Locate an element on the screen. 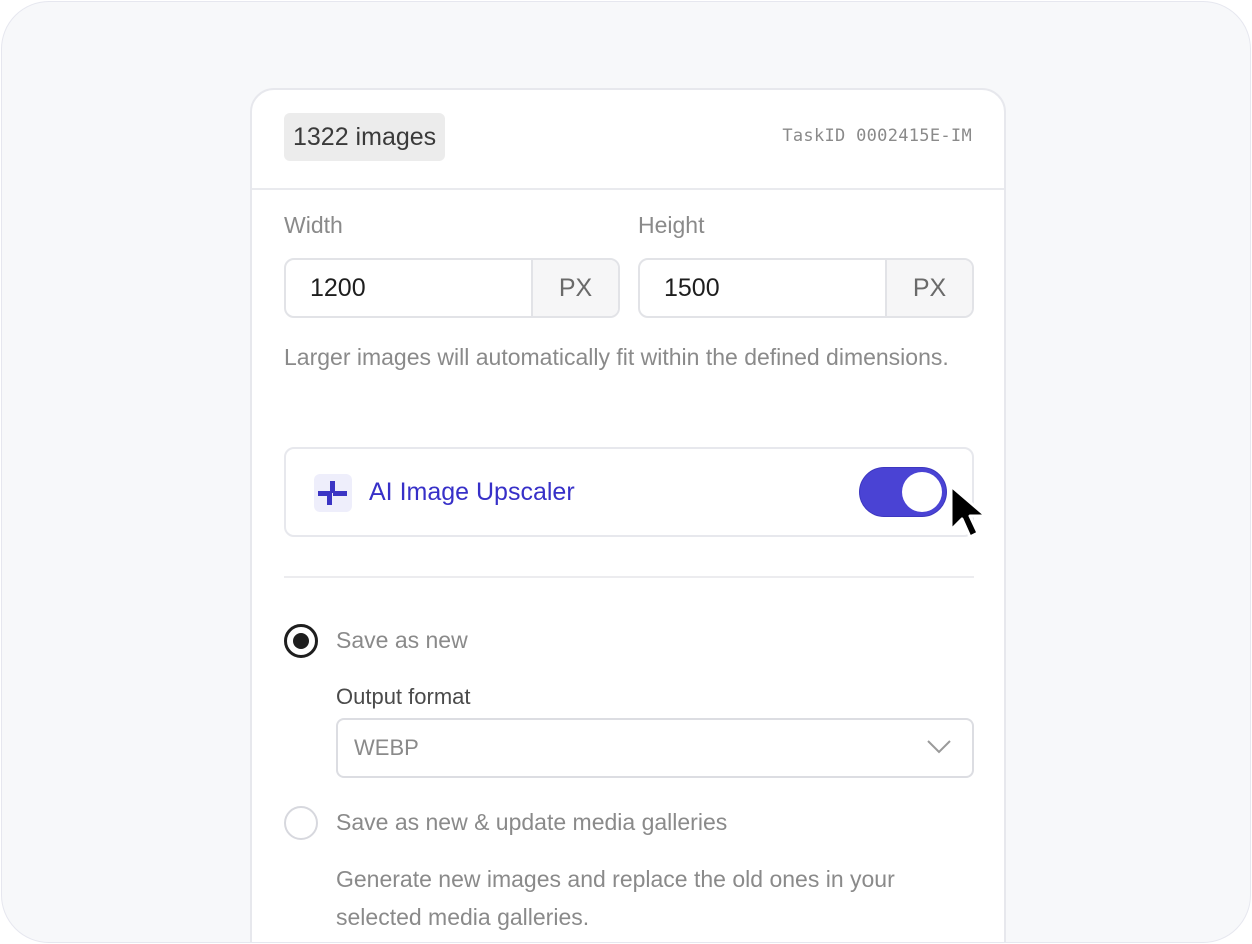  save-as-new-label: Save as new is located at coordinates (402, 640).